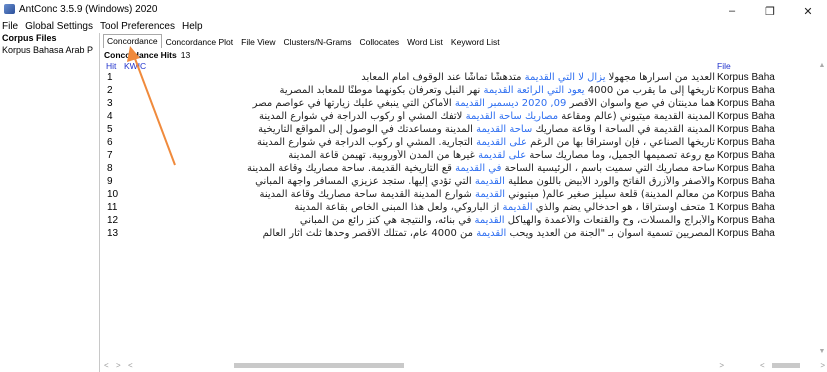 Image resolution: width=827 pixels, height=372 pixels. I want to click on keyword: على لقديمة, so click(502, 155).